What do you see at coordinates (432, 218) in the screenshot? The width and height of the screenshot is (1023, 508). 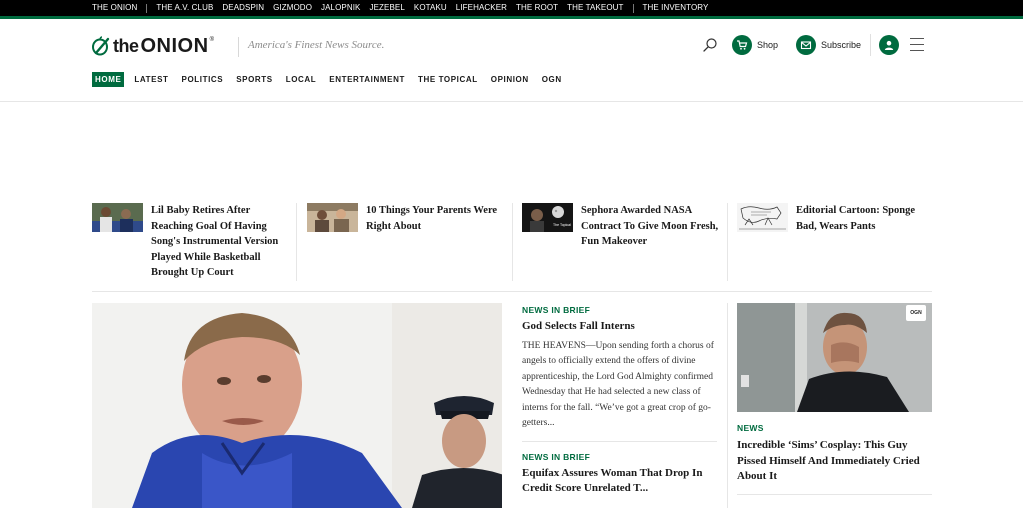 I see `trending-title: 10 Things Your Parents Were Right About` at bounding box center [432, 218].